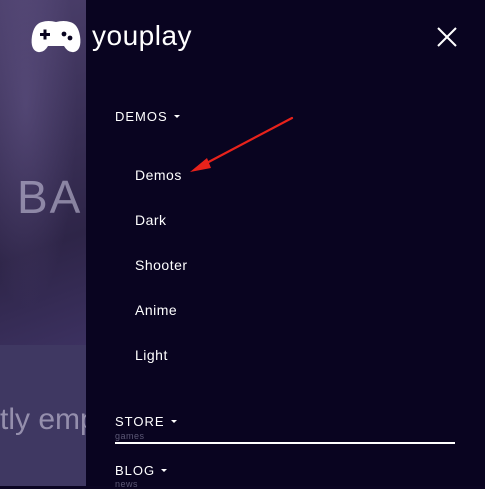 This screenshot has width=485, height=489. Describe the element at coordinates (151, 220) in the screenshot. I see `menu-item-dark: Dark` at that location.